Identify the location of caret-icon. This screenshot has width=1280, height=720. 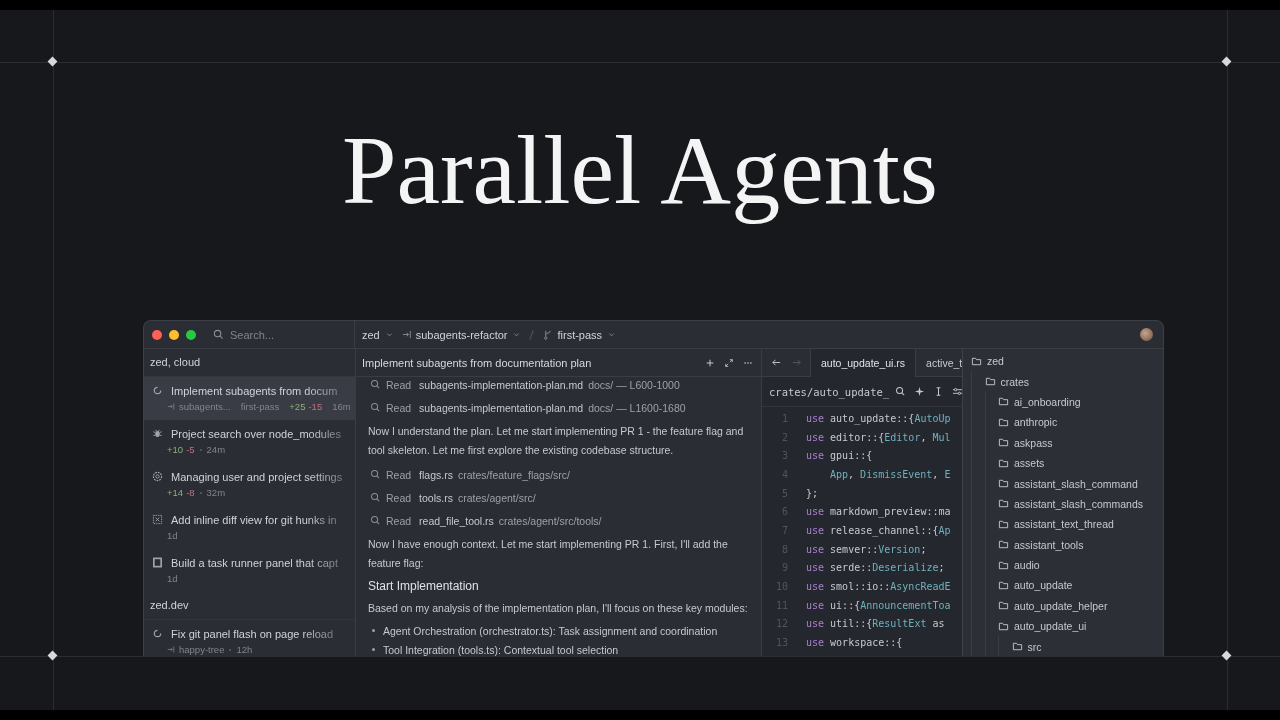
(389, 334).